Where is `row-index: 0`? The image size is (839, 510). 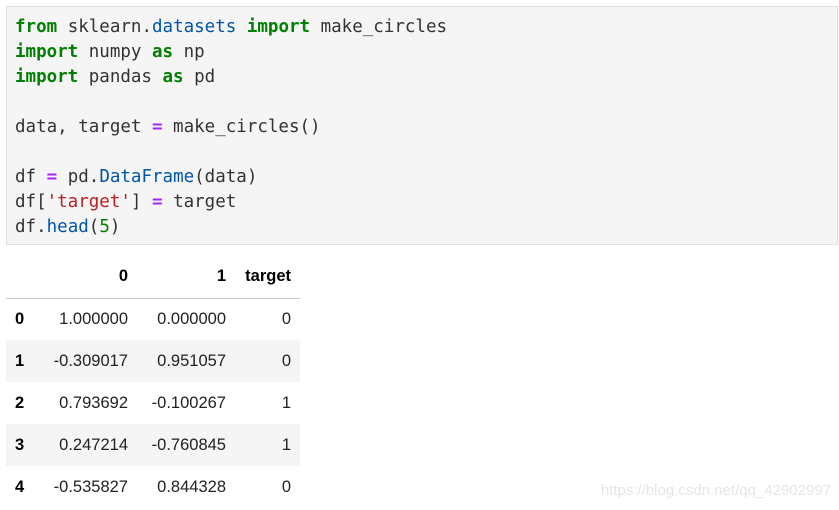
row-index: 0 is located at coordinates (20, 318).